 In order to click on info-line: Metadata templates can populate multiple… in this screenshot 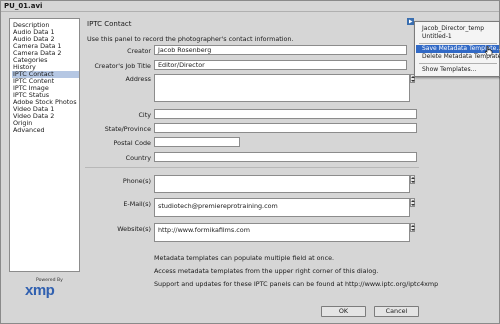, I will do `click(244, 258)`.